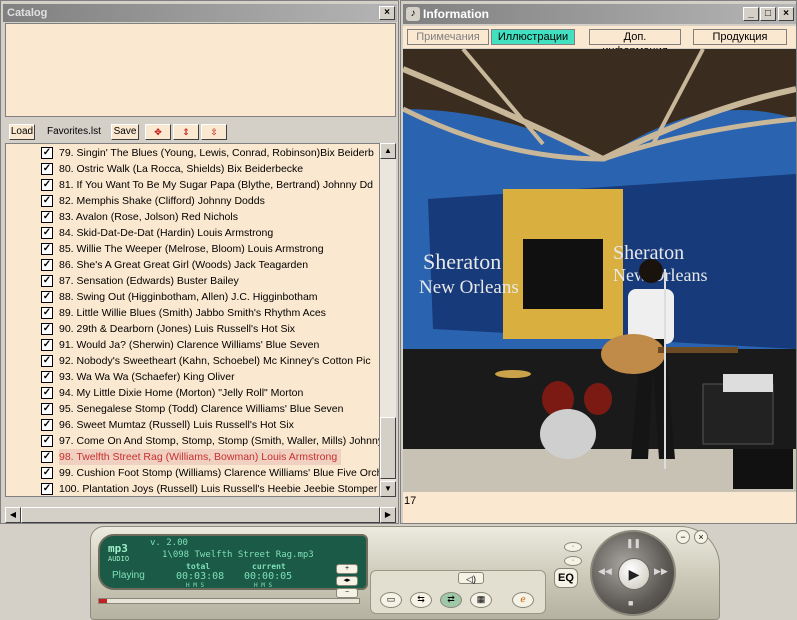 The width and height of the screenshot is (797, 620). I want to click on mute-icon: ◁), so click(471, 578).